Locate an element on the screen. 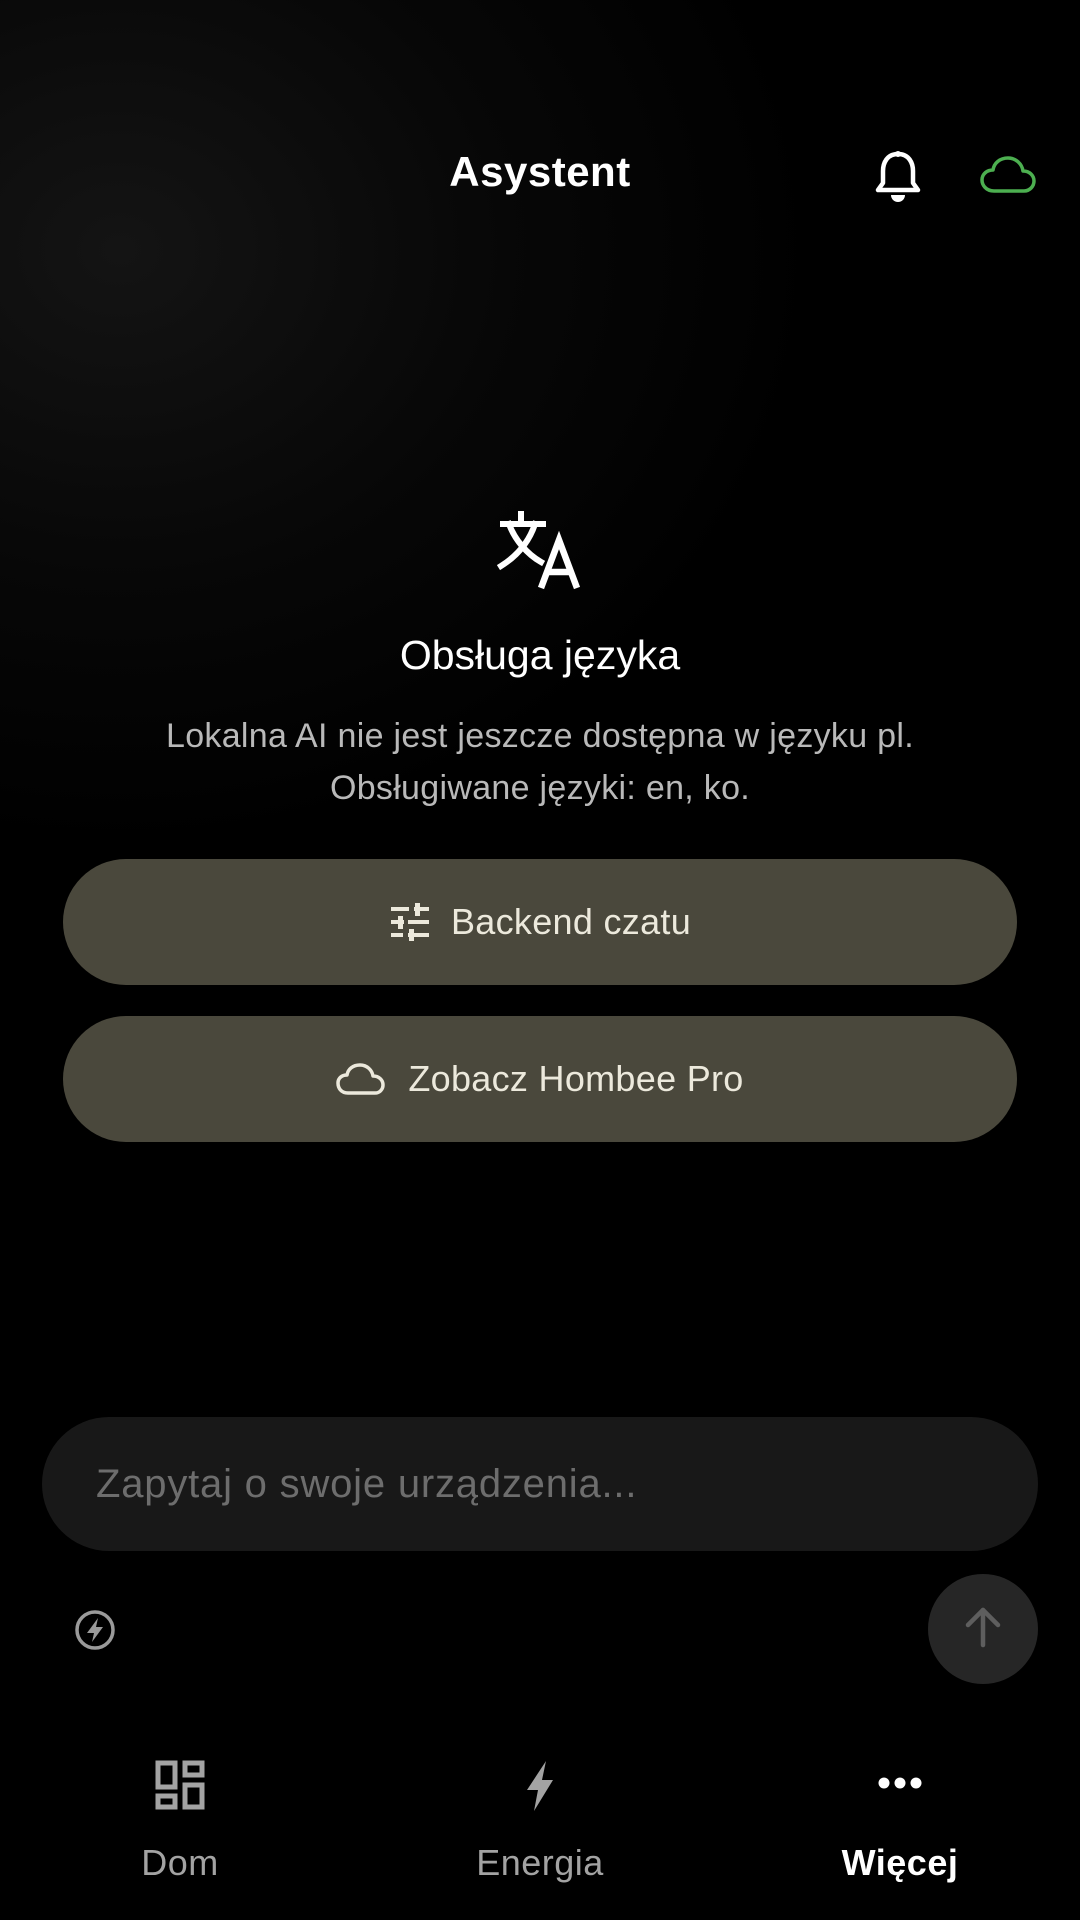 Image resolution: width=1080 pixels, height=1920 pixels. chat-backend-button: Backend czatu is located at coordinates (540, 922).